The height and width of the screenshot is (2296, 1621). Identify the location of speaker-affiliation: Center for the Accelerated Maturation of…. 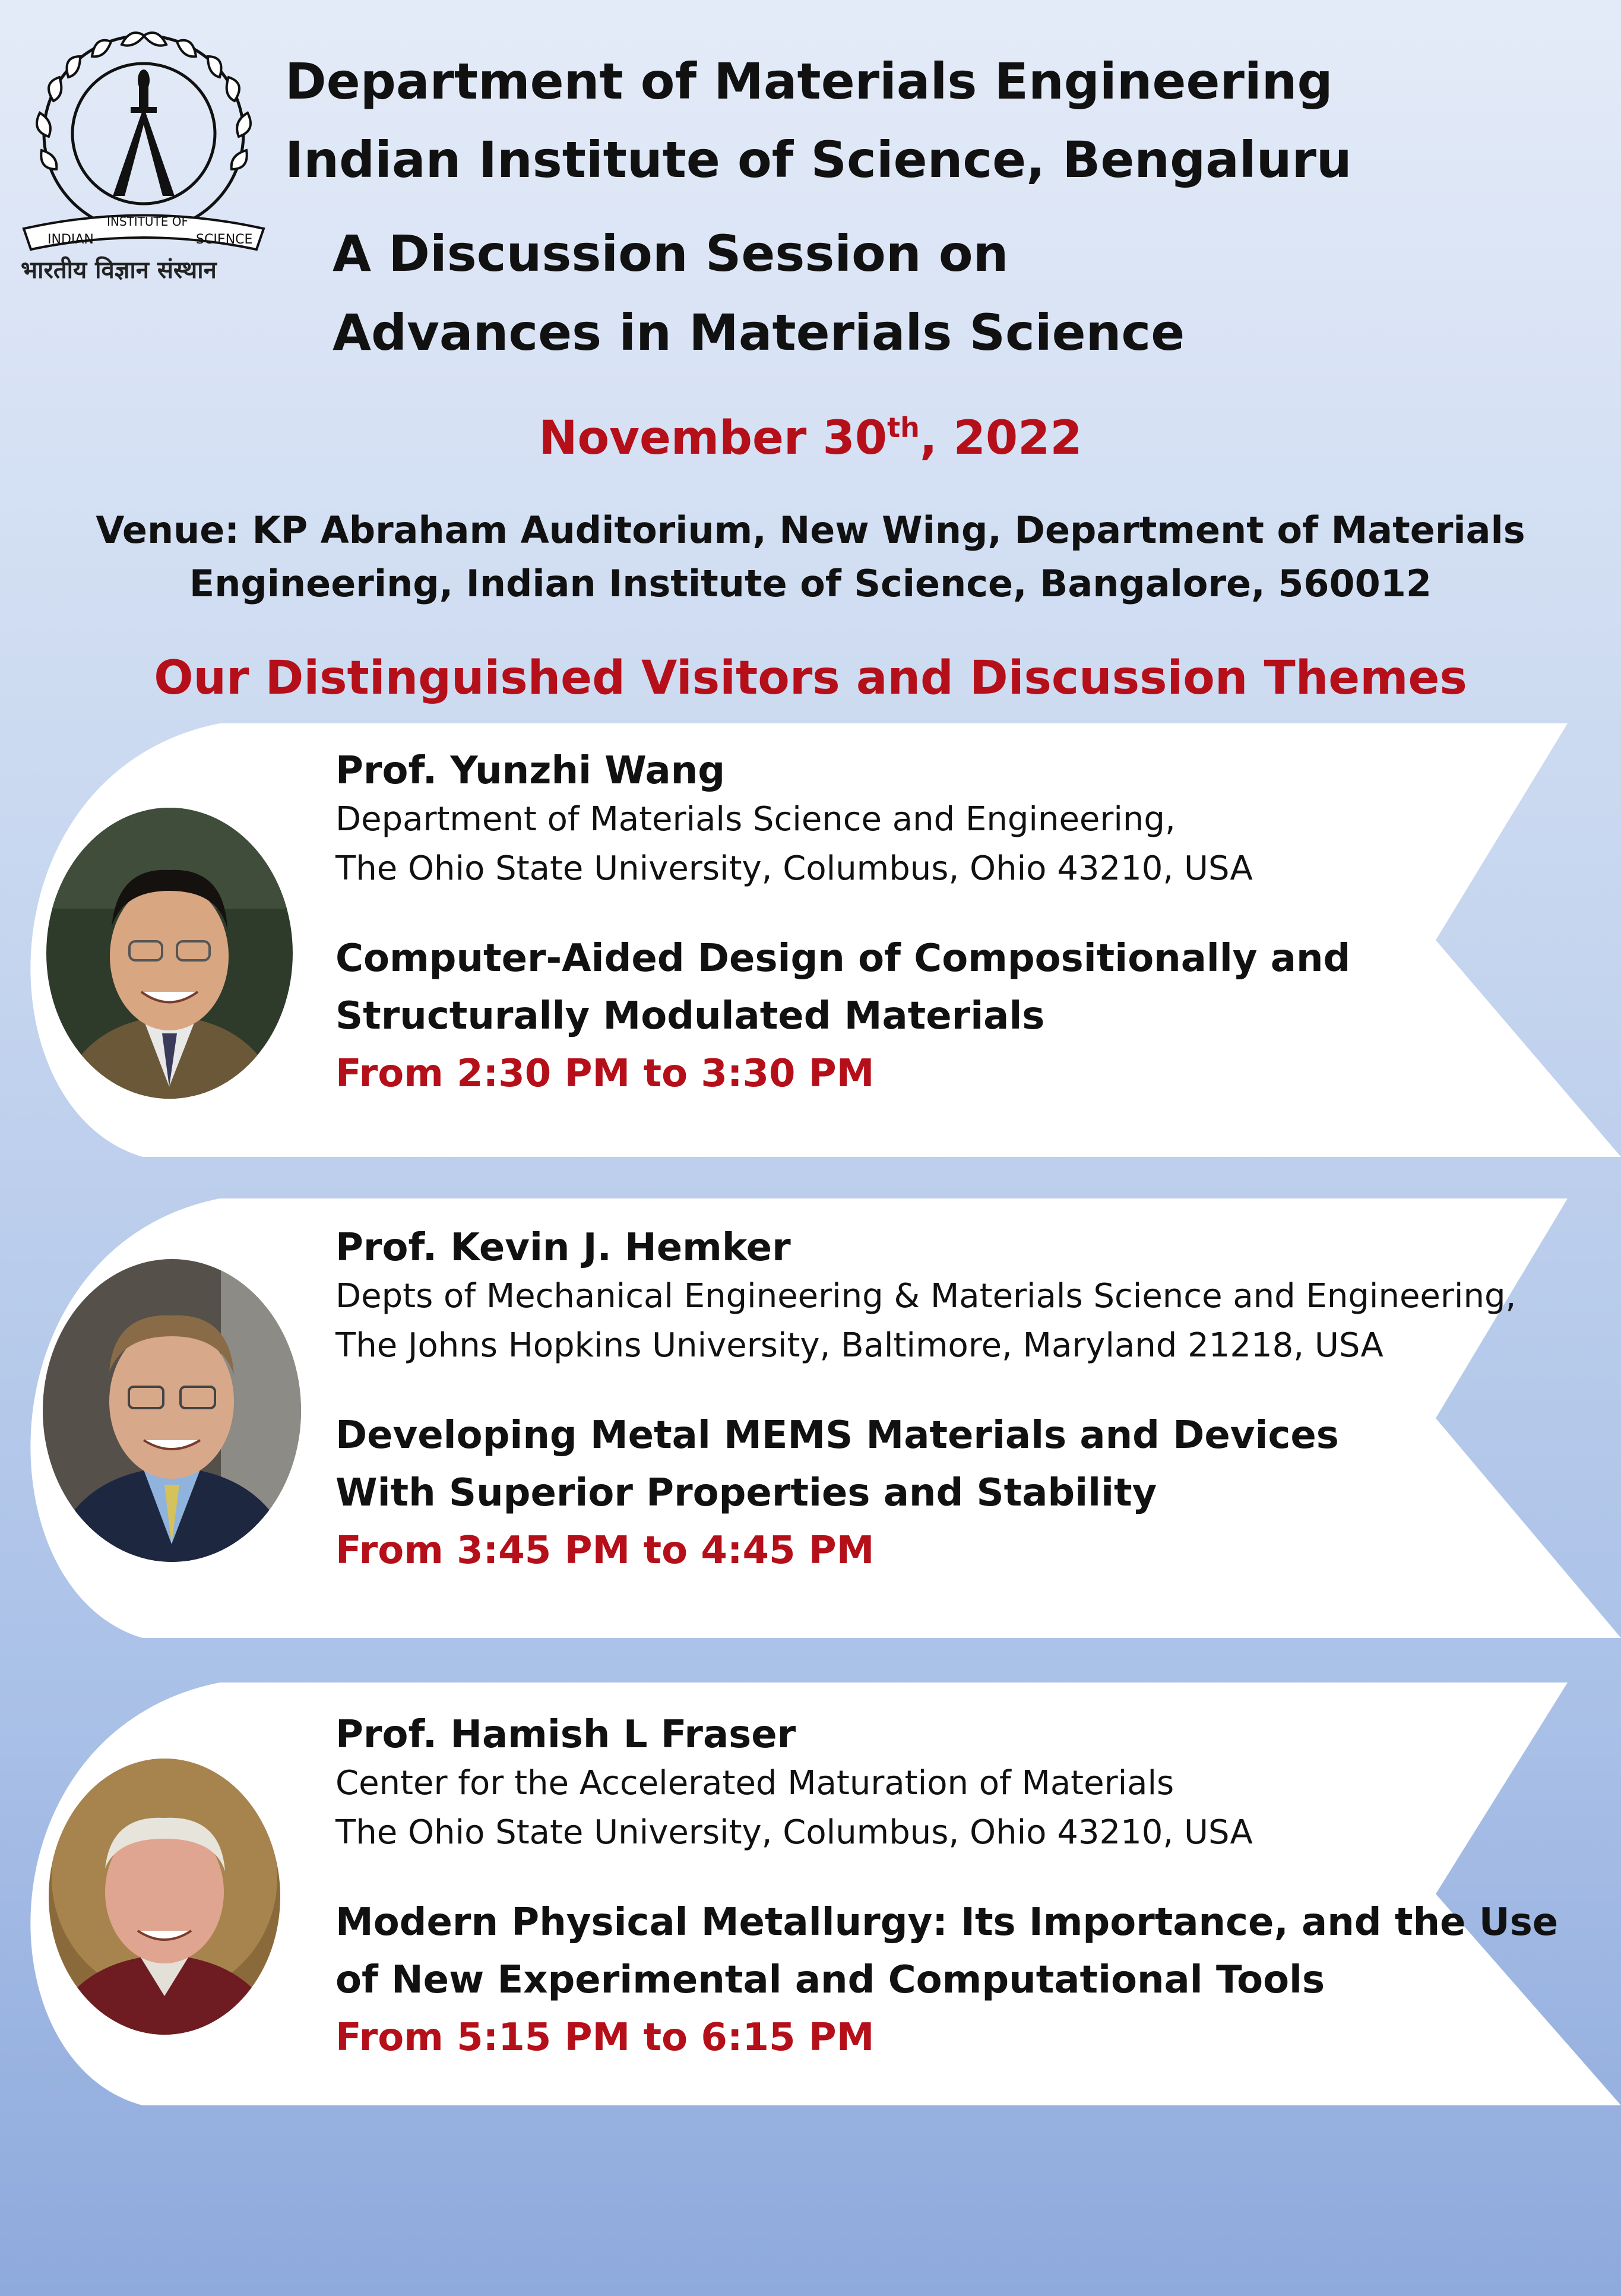
(754, 1783).